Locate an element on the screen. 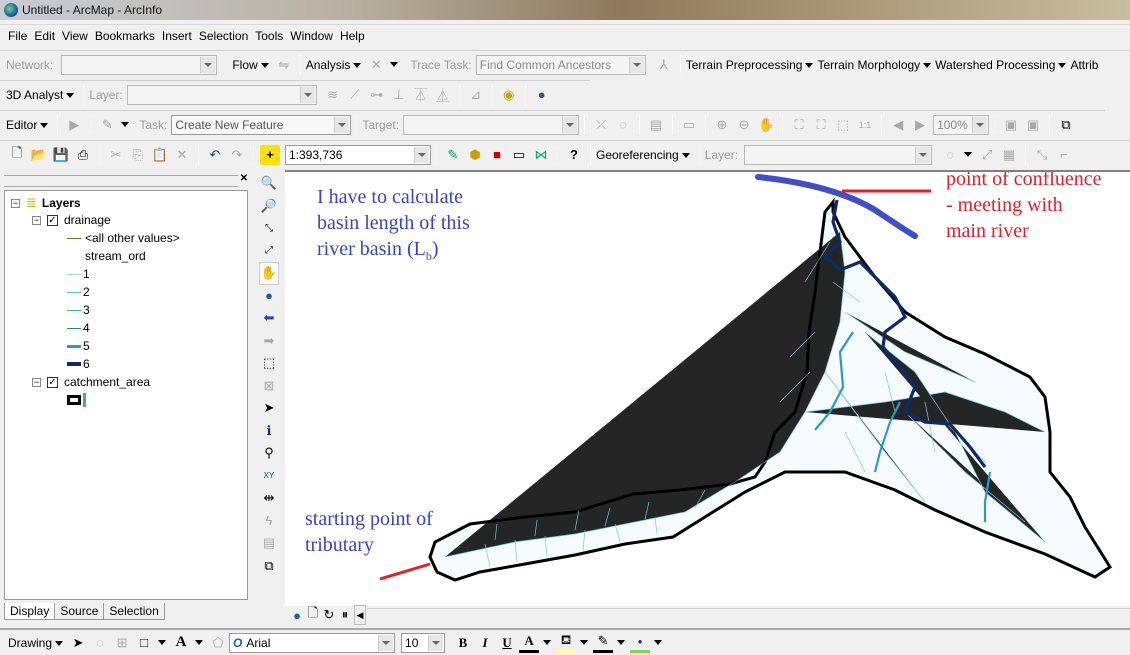 The width and height of the screenshot is (1130, 655). line-of-sight-icon: ⊶ is located at coordinates (377, 95).